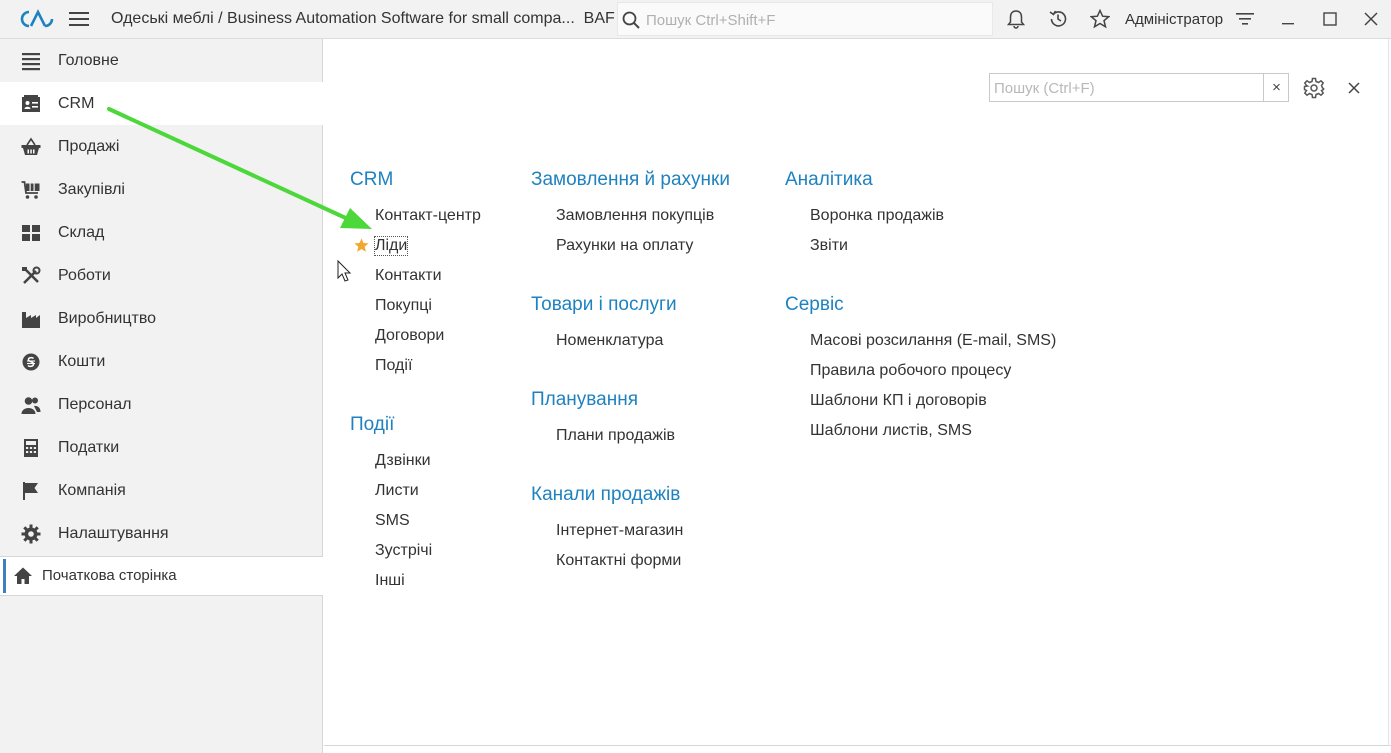 This screenshot has width=1391, height=753. Describe the element at coordinates (109, 575) in the screenshot. I see `home-page-label: Початкова сторінка` at that location.